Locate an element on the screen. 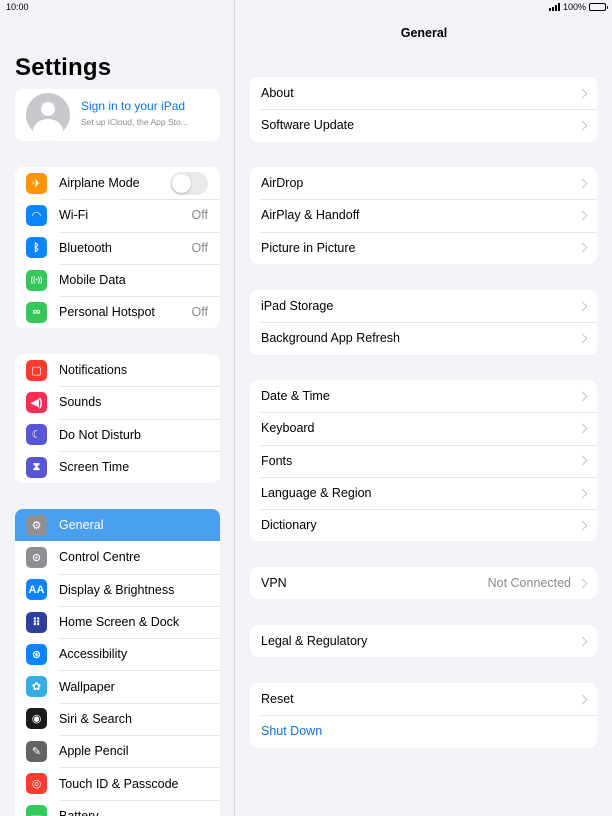  sidebar-item-sounds: ◀) Sounds is located at coordinates (117, 402).